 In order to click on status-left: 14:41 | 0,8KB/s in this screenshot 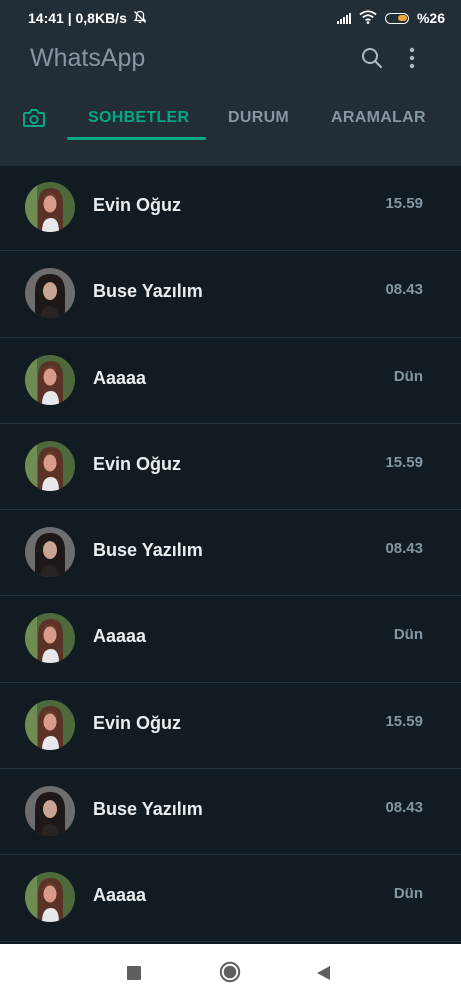, I will do `click(87, 18)`.